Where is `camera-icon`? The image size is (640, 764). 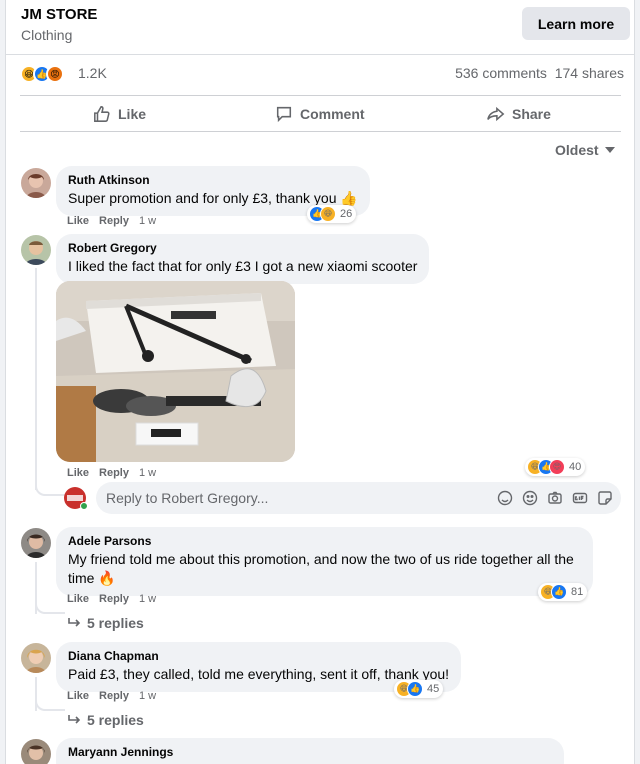 camera-icon is located at coordinates (554, 497).